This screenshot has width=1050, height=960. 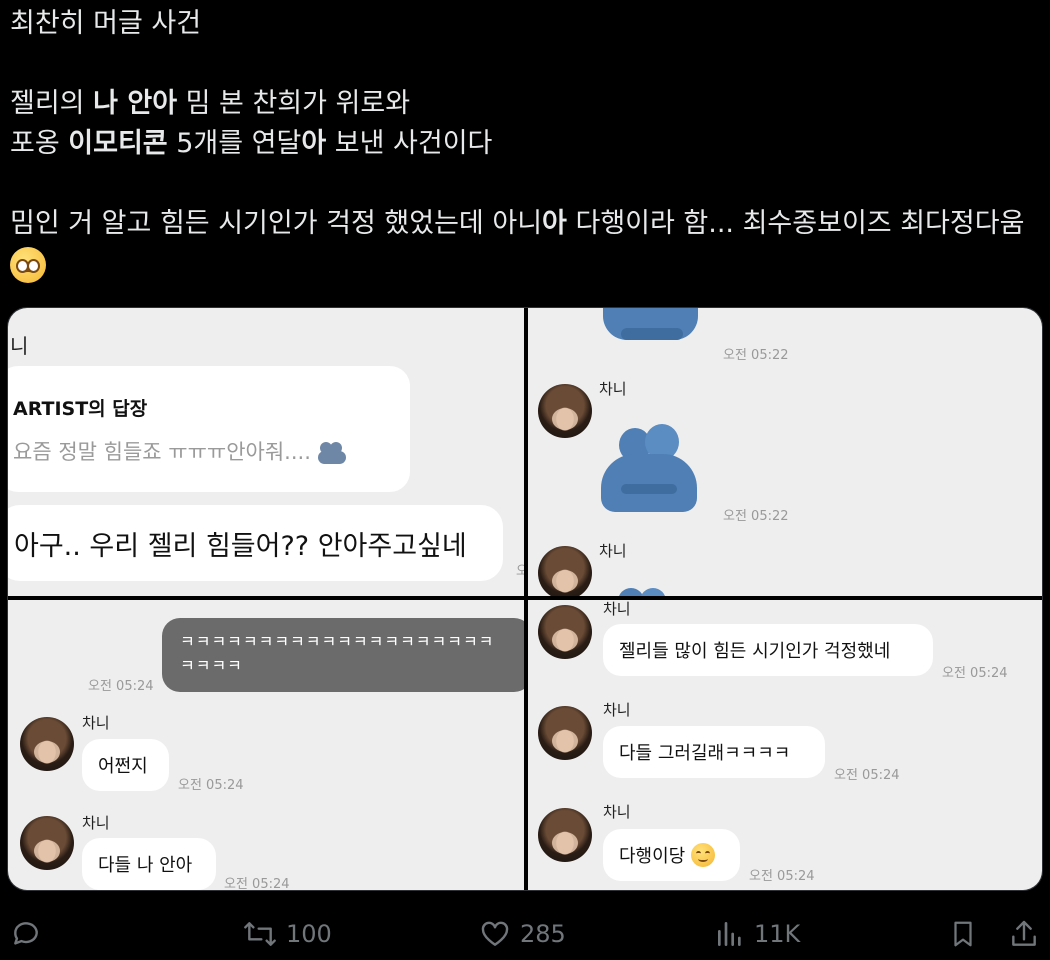 What do you see at coordinates (80, 409) in the screenshot?
I see `artist-reply-title: ARTIST의 답장` at bounding box center [80, 409].